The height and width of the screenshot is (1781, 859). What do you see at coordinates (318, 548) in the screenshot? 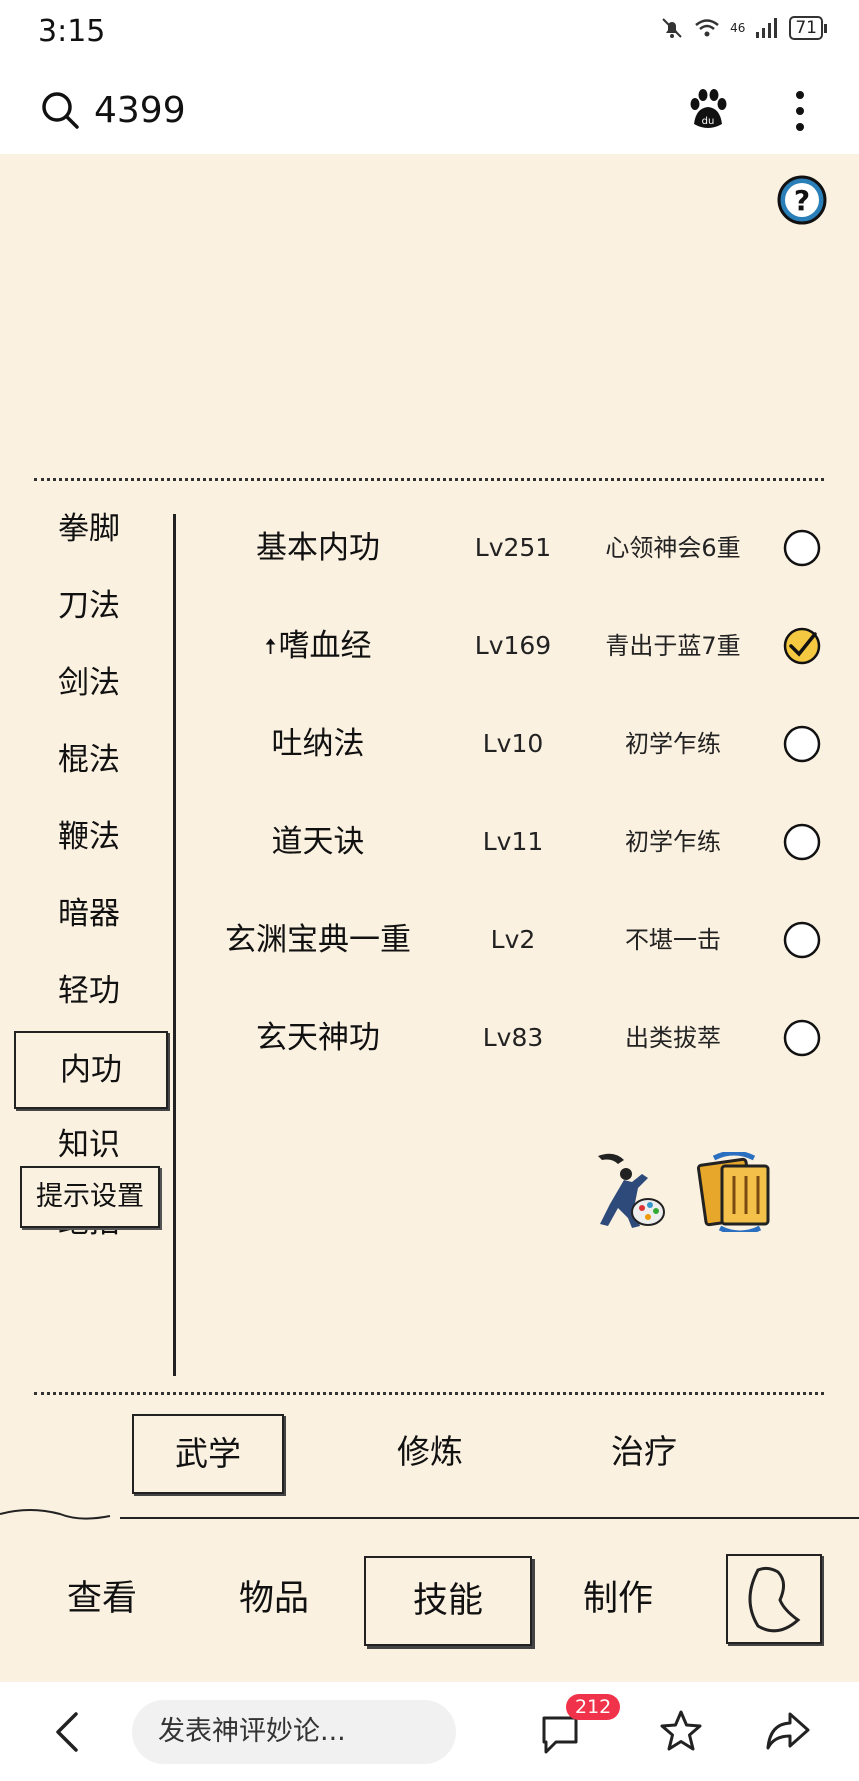
I see `skill-name: 基本内功` at bounding box center [318, 548].